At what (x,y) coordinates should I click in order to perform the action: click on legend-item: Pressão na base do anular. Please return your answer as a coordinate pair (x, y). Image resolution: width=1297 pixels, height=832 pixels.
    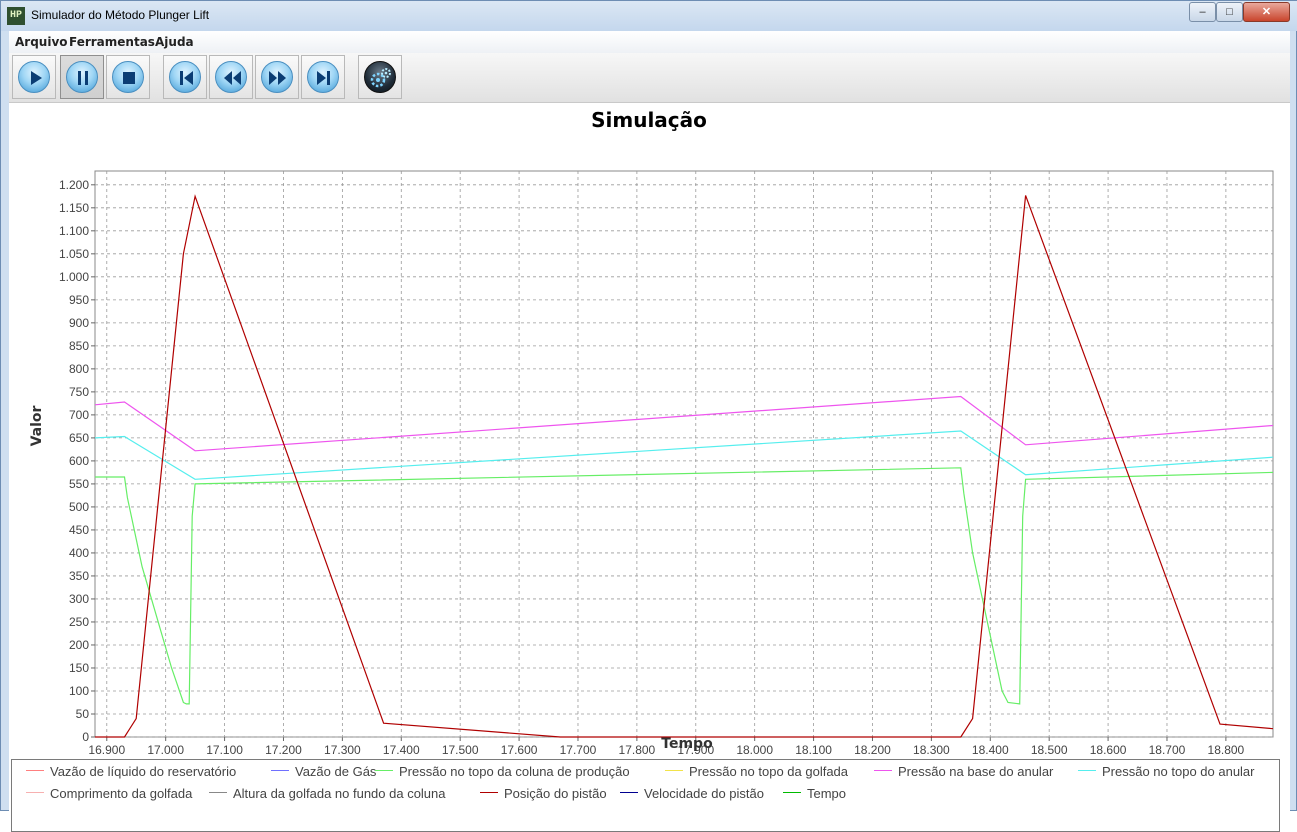
    Looking at the image, I should click on (963, 771).